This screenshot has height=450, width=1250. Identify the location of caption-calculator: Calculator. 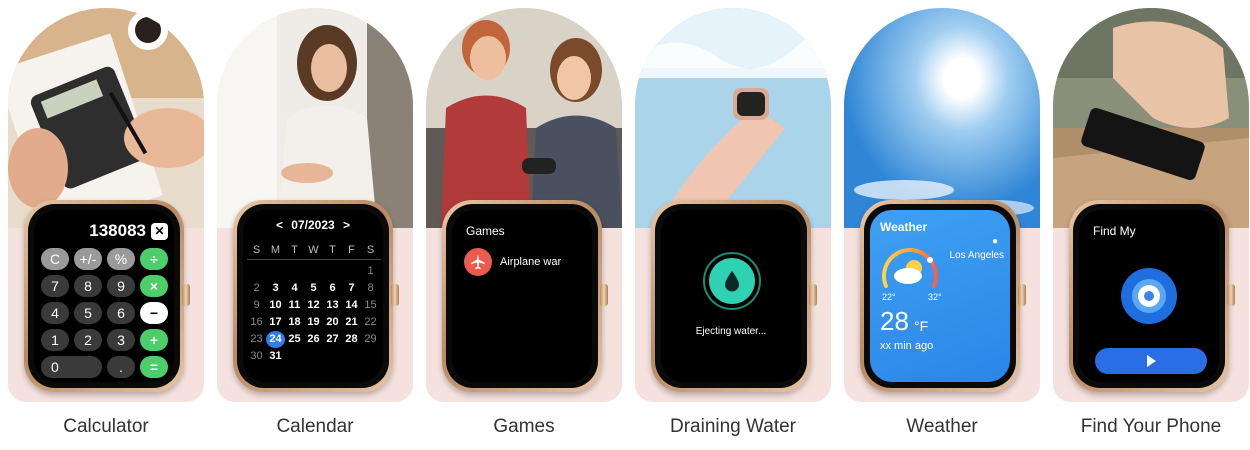
(106, 426).